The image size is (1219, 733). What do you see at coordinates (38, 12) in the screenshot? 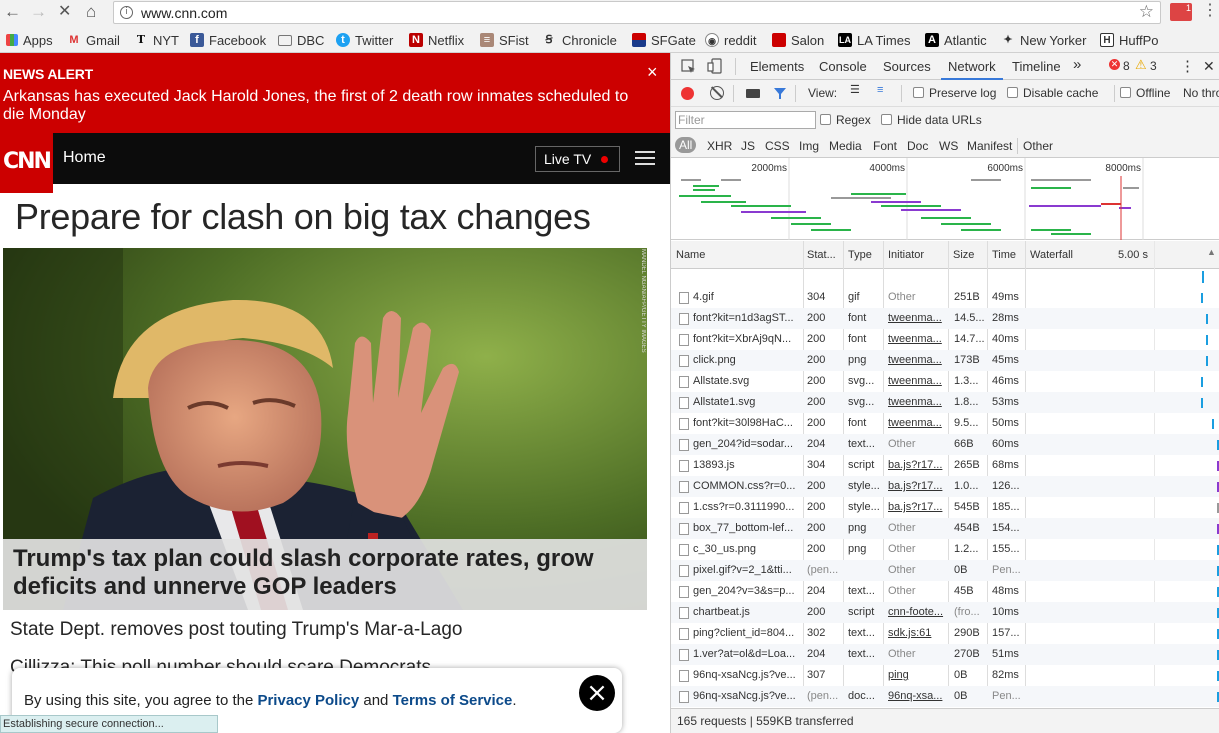
I see `forward-icon: →` at bounding box center [38, 12].